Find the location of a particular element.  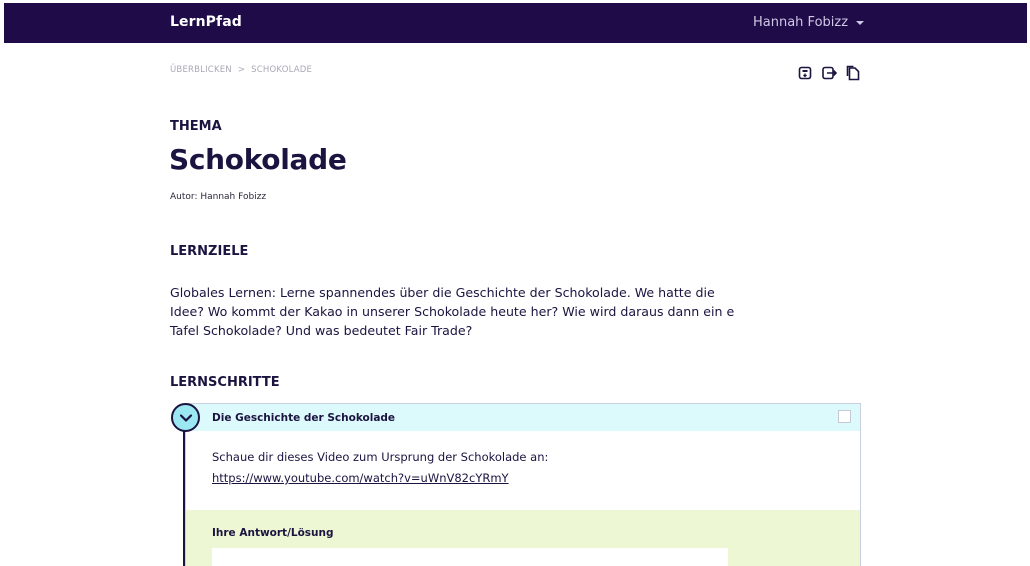

user-name: Hannah Fobizz is located at coordinates (800, 22).